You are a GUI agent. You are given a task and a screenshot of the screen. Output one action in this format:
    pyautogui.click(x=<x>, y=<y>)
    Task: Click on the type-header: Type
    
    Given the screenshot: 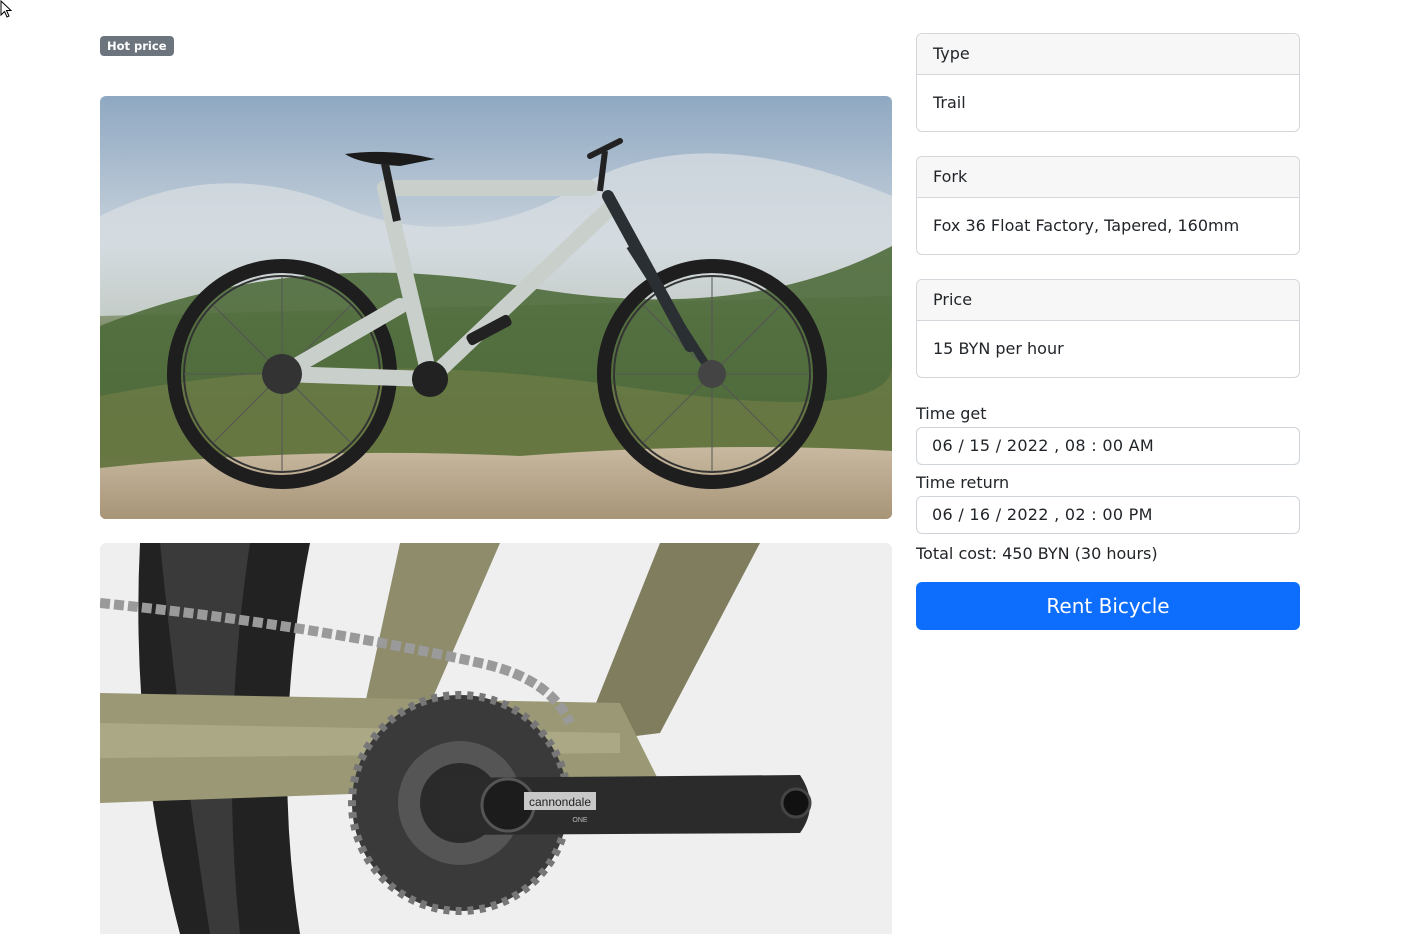 What is the action you would take?
    pyautogui.click(x=1108, y=54)
    